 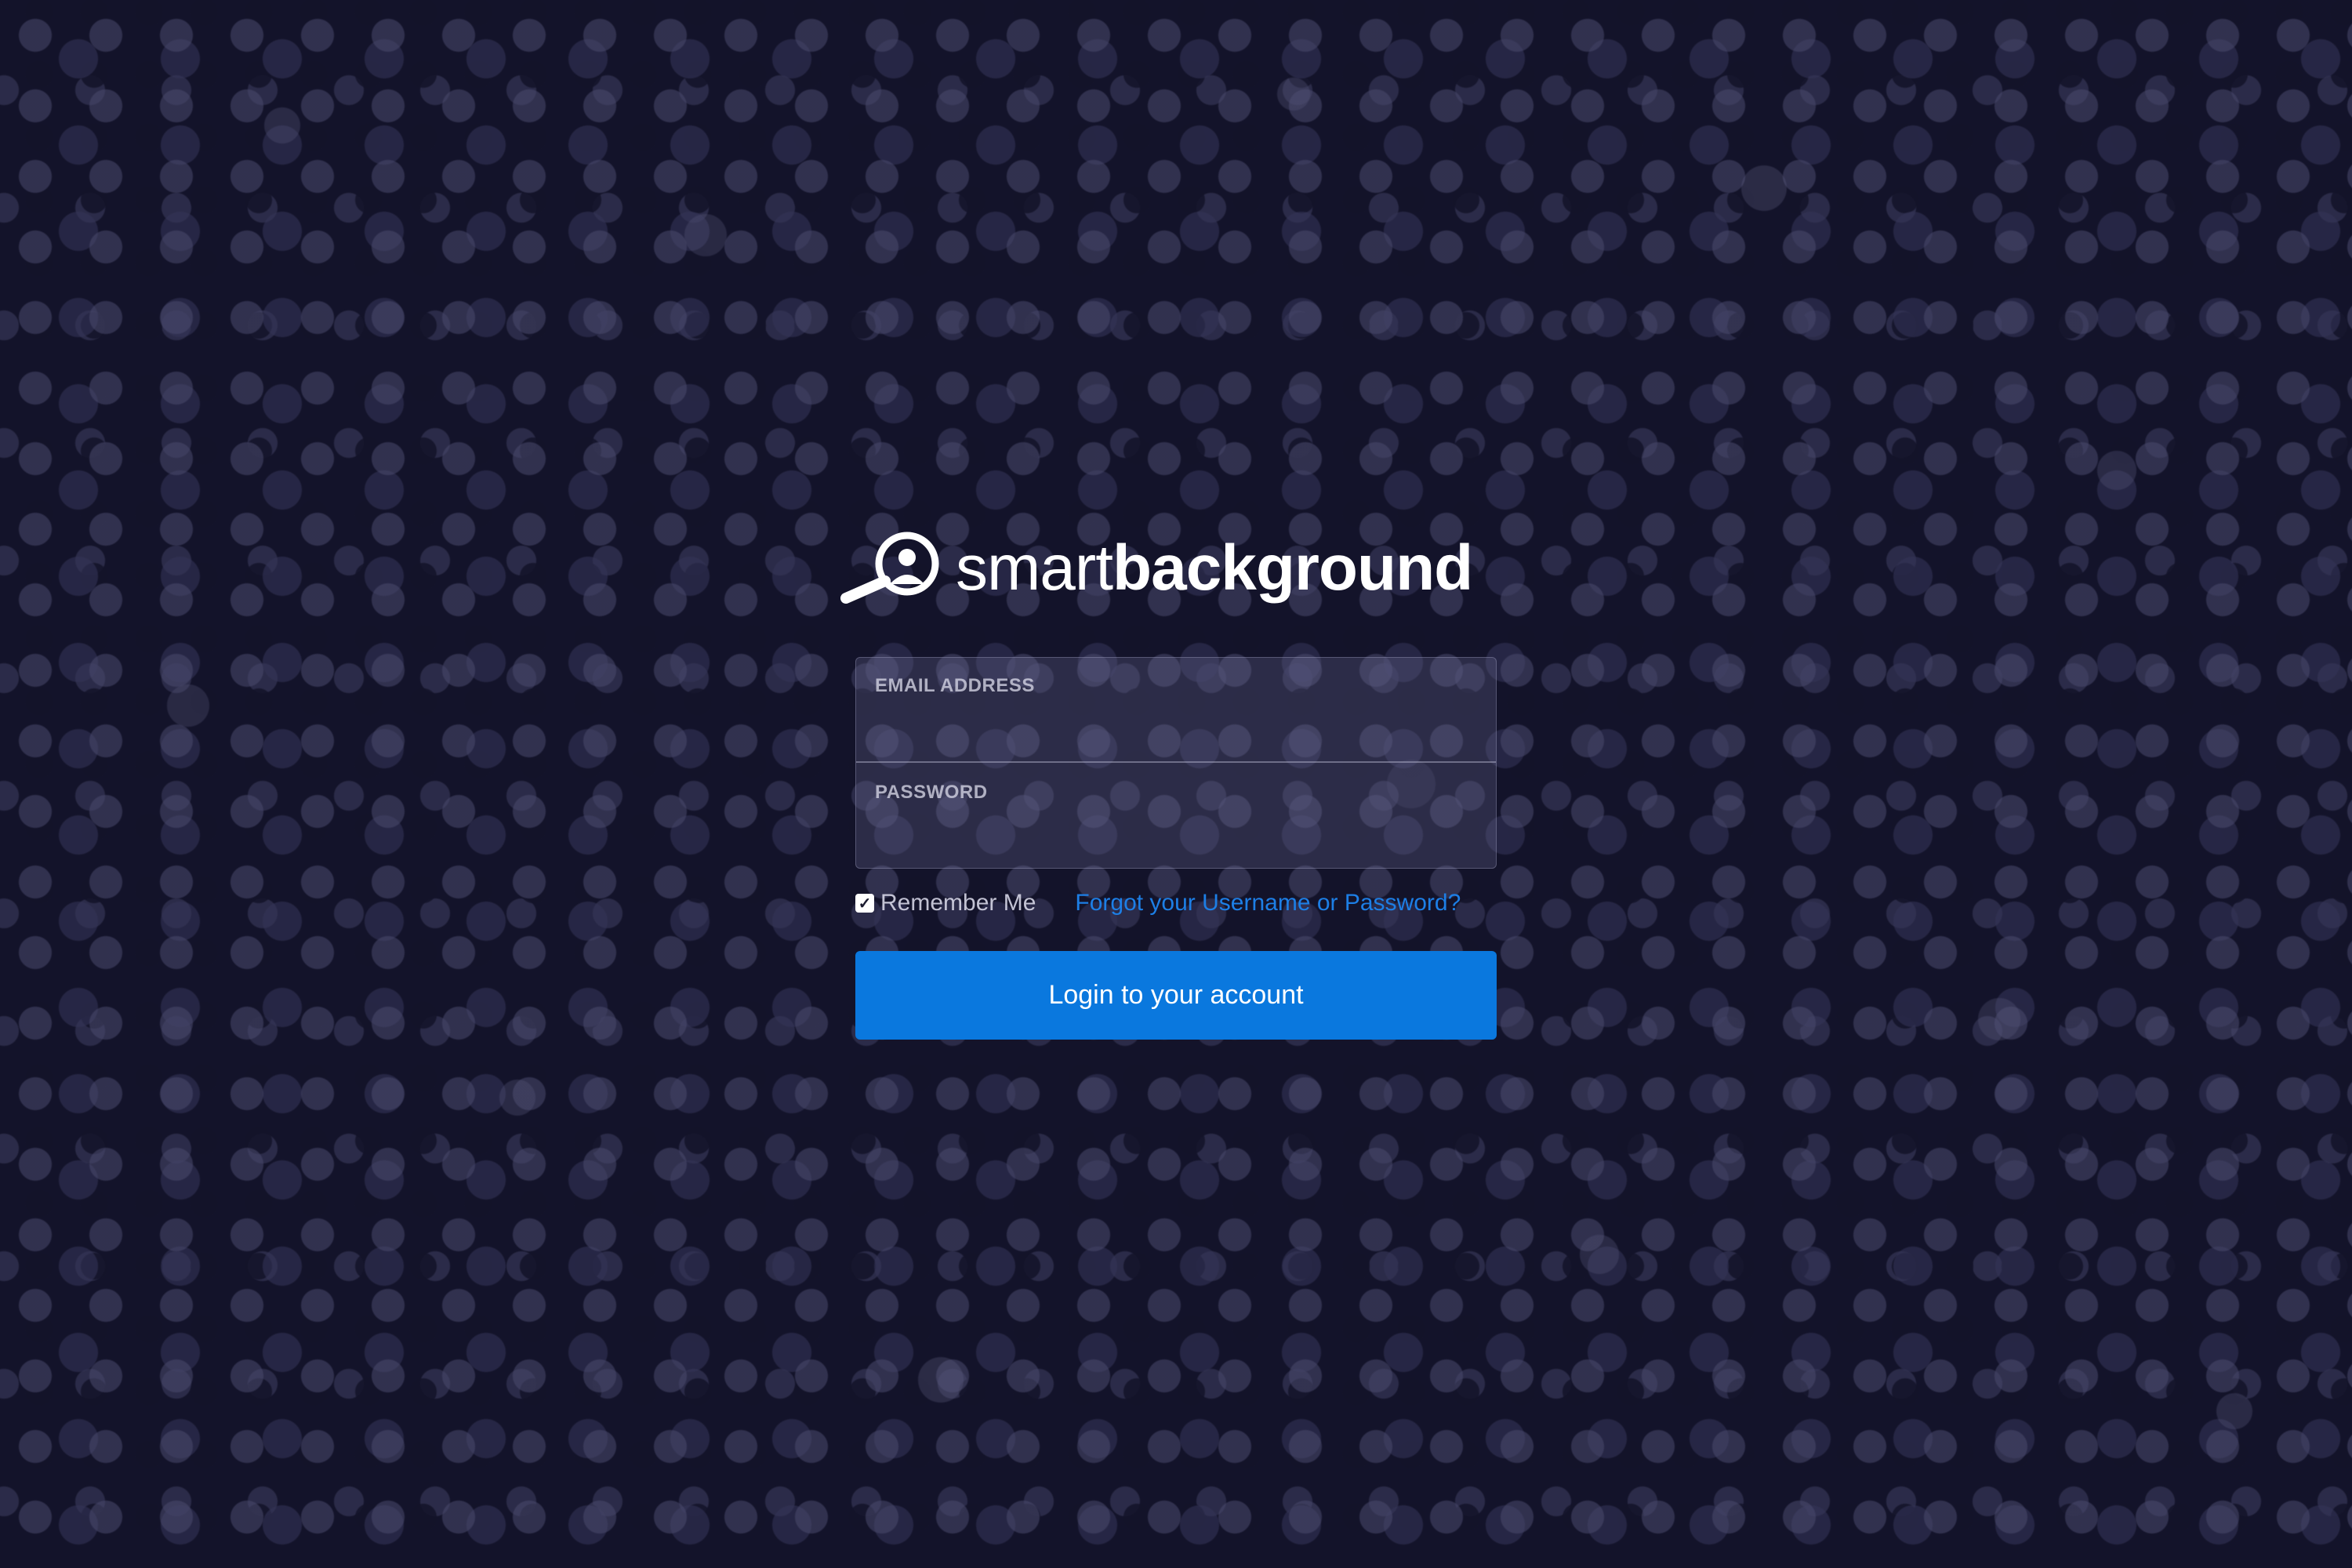 I want to click on password-field-group: PASSWORD, so click(x=1176, y=816).